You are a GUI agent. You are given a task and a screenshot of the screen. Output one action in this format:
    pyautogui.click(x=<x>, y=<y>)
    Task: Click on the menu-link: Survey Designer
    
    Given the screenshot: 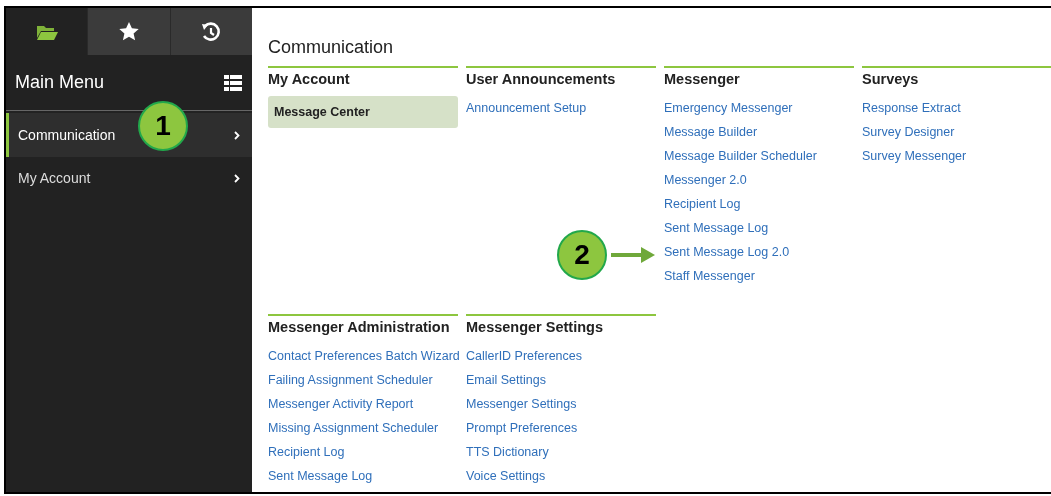 What is the action you would take?
    pyautogui.click(x=956, y=132)
    